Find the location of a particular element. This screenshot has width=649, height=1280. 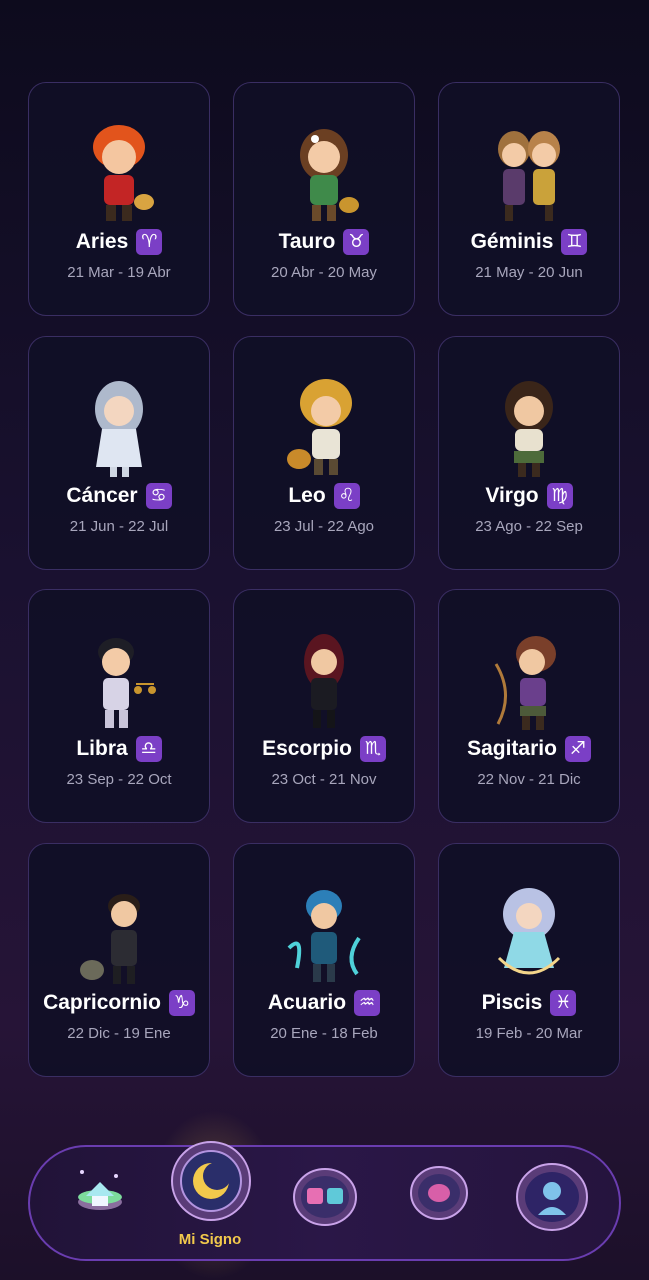

tauro-symbol-icon: ♉ is located at coordinates (356, 242).